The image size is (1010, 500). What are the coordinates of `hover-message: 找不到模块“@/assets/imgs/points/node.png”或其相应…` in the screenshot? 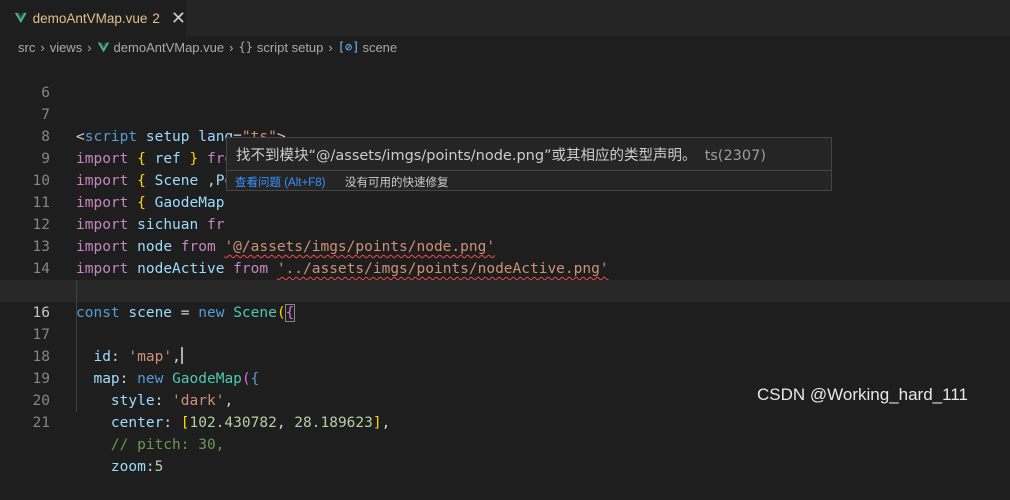 It's located at (501, 154).